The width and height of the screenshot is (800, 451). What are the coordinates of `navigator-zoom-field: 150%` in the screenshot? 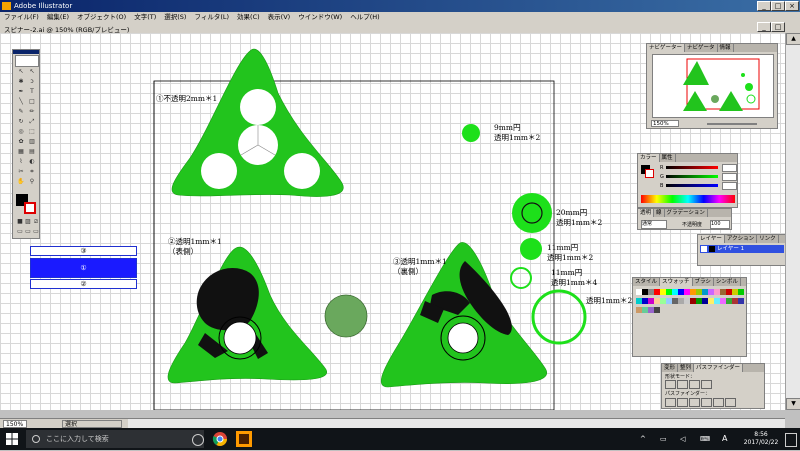 It's located at (665, 123).